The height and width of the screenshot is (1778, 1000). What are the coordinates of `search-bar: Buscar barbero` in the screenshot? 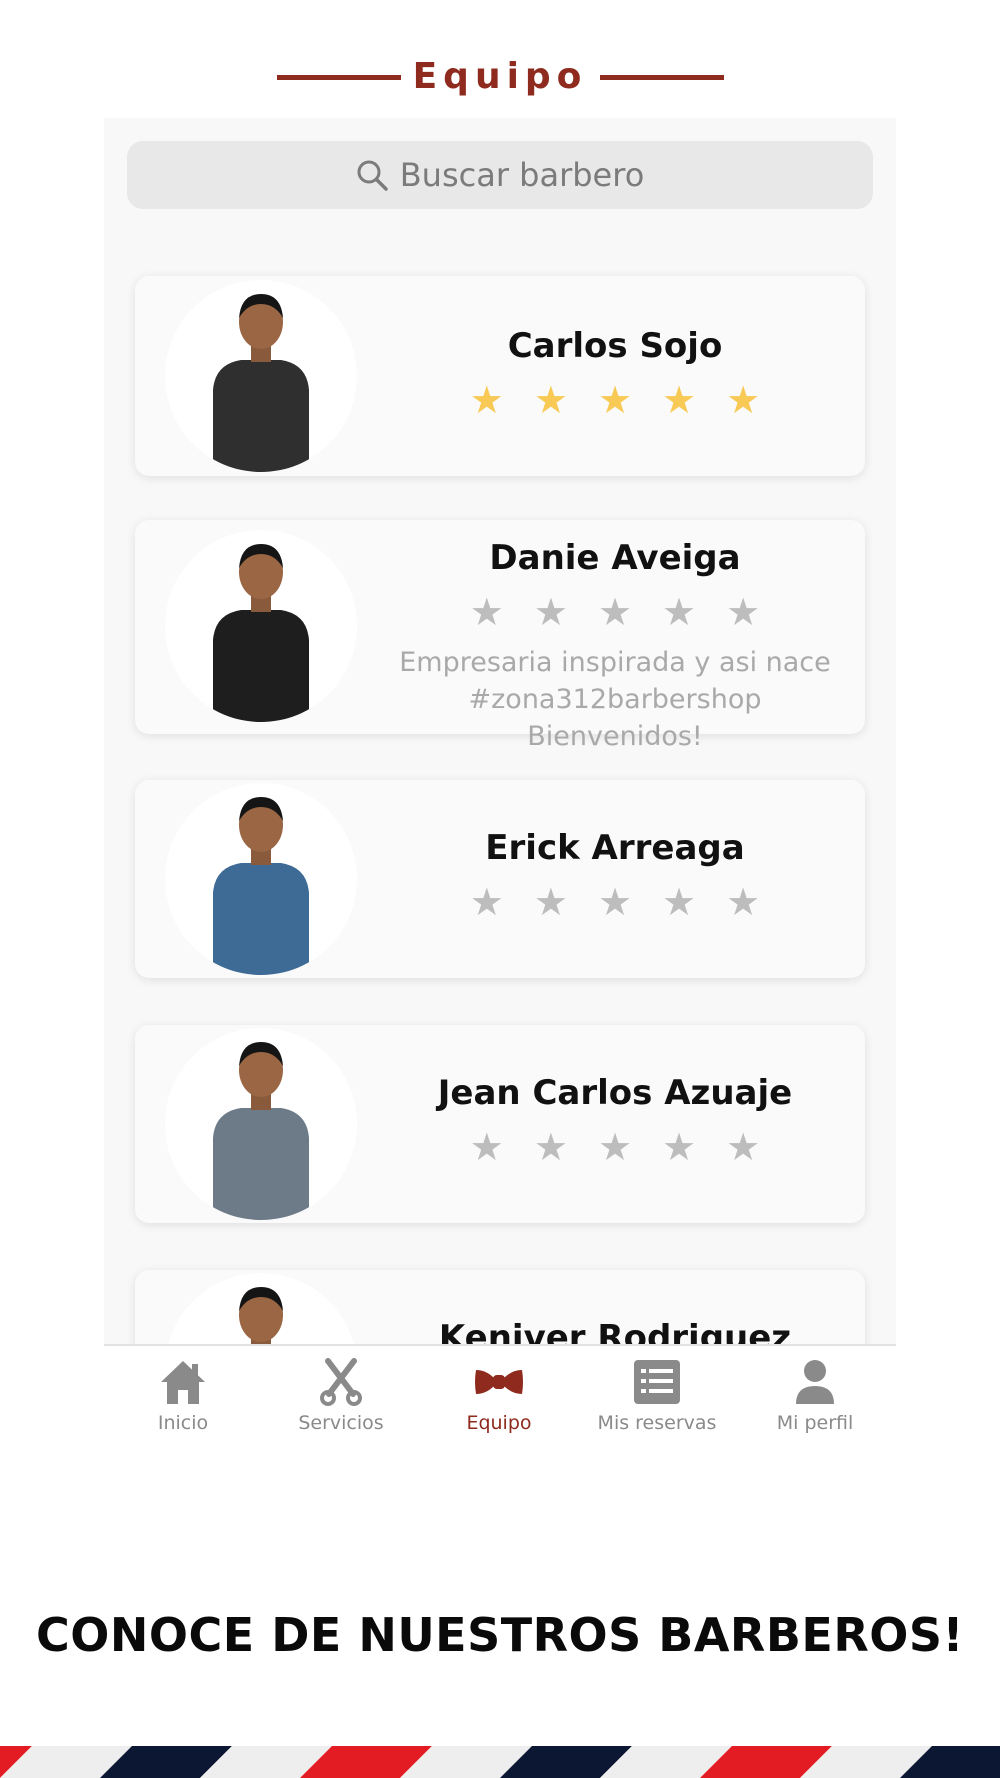 It's located at (500, 175).